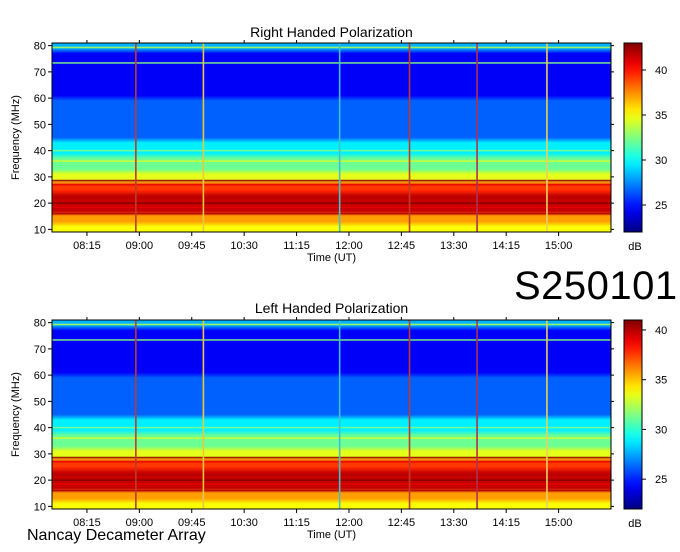 Image resolution: width=680 pixels, height=552 pixels. Describe the element at coordinates (192, 246) in the screenshot. I see `x-tick-label: 09:45` at that location.